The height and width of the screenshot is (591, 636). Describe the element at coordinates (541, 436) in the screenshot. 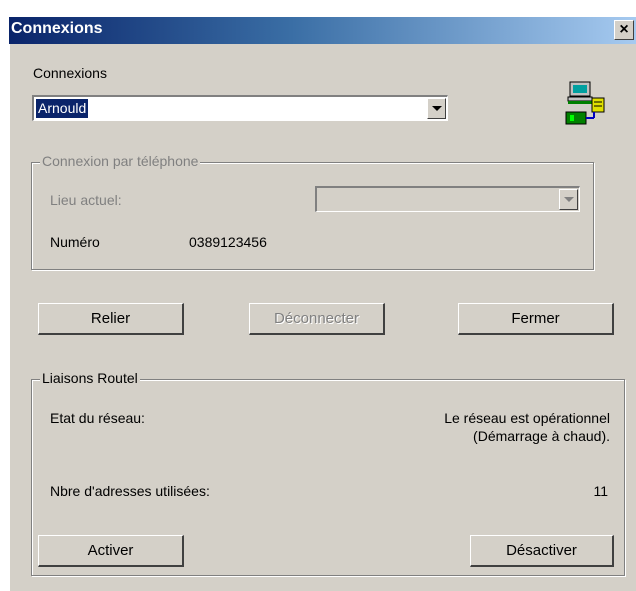

I see `network-status-line2: (Démarrage à chaud).` at that location.